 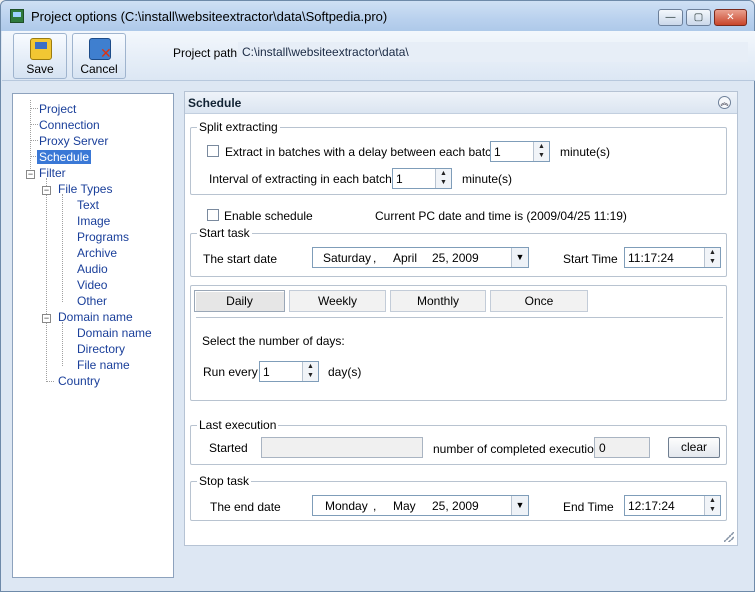 I want to click on maximize-button: ▢, so click(x=698, y=17).